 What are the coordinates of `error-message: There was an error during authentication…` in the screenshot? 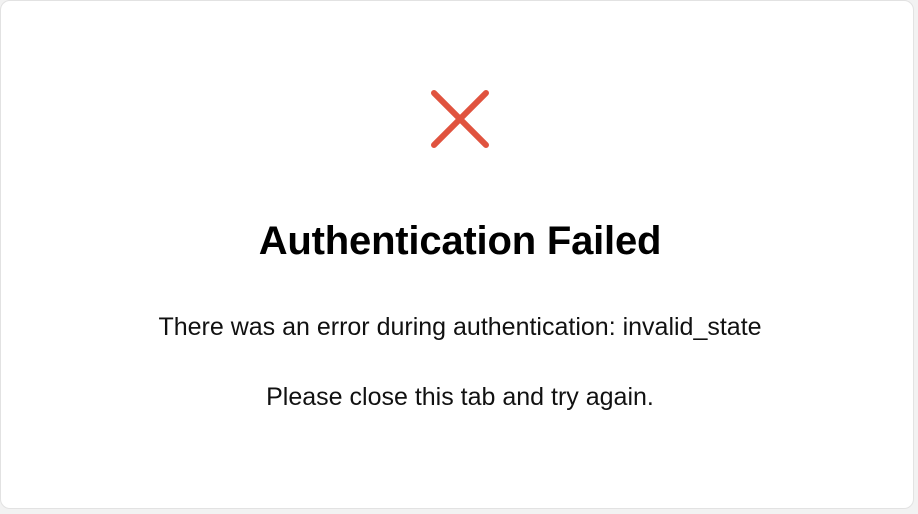 It's located at (460, 327).